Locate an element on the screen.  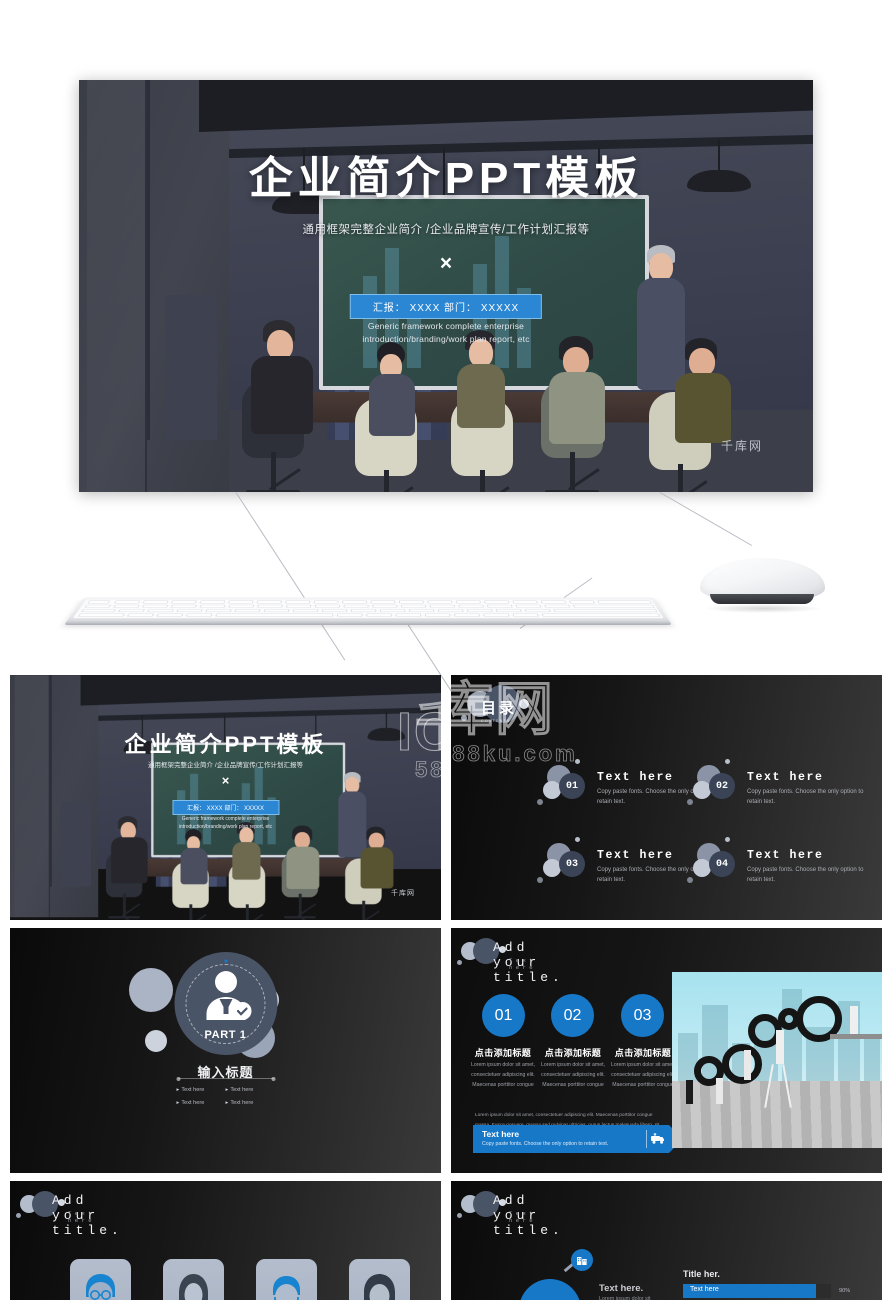
progress-bar-title: Title her. is located at coordinates (701, 1274).